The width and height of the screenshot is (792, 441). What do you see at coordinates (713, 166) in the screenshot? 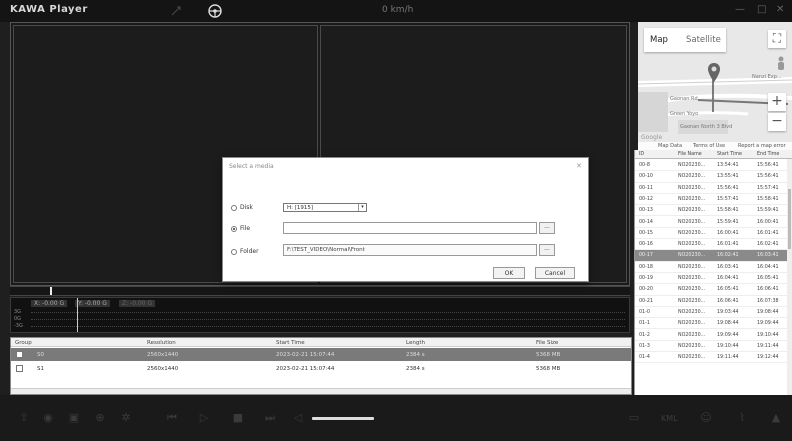
I see `list-item: 00-8 NO20230... 13:54:41 15:56:41` at bounding box center [713, 166].